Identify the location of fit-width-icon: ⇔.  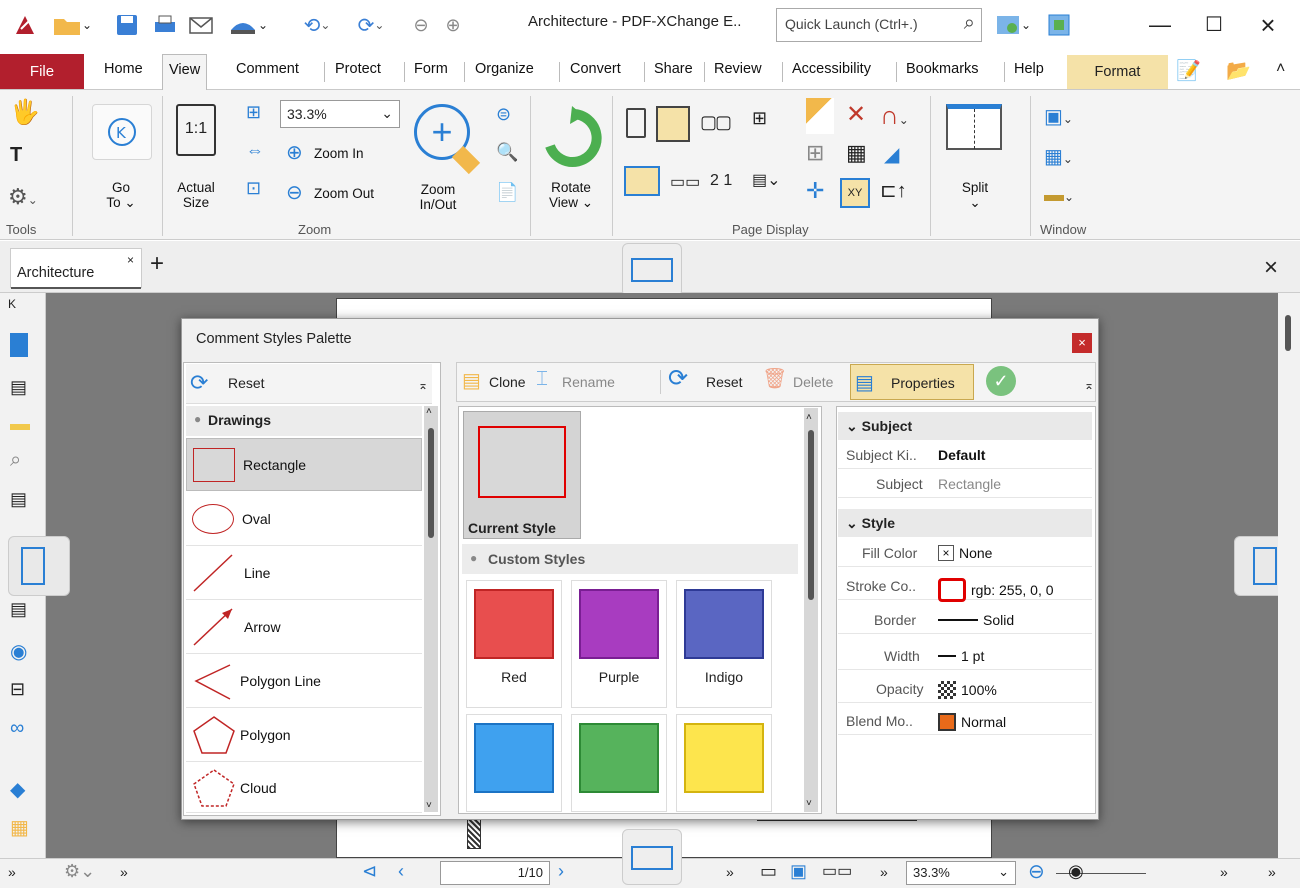
(255, 150).